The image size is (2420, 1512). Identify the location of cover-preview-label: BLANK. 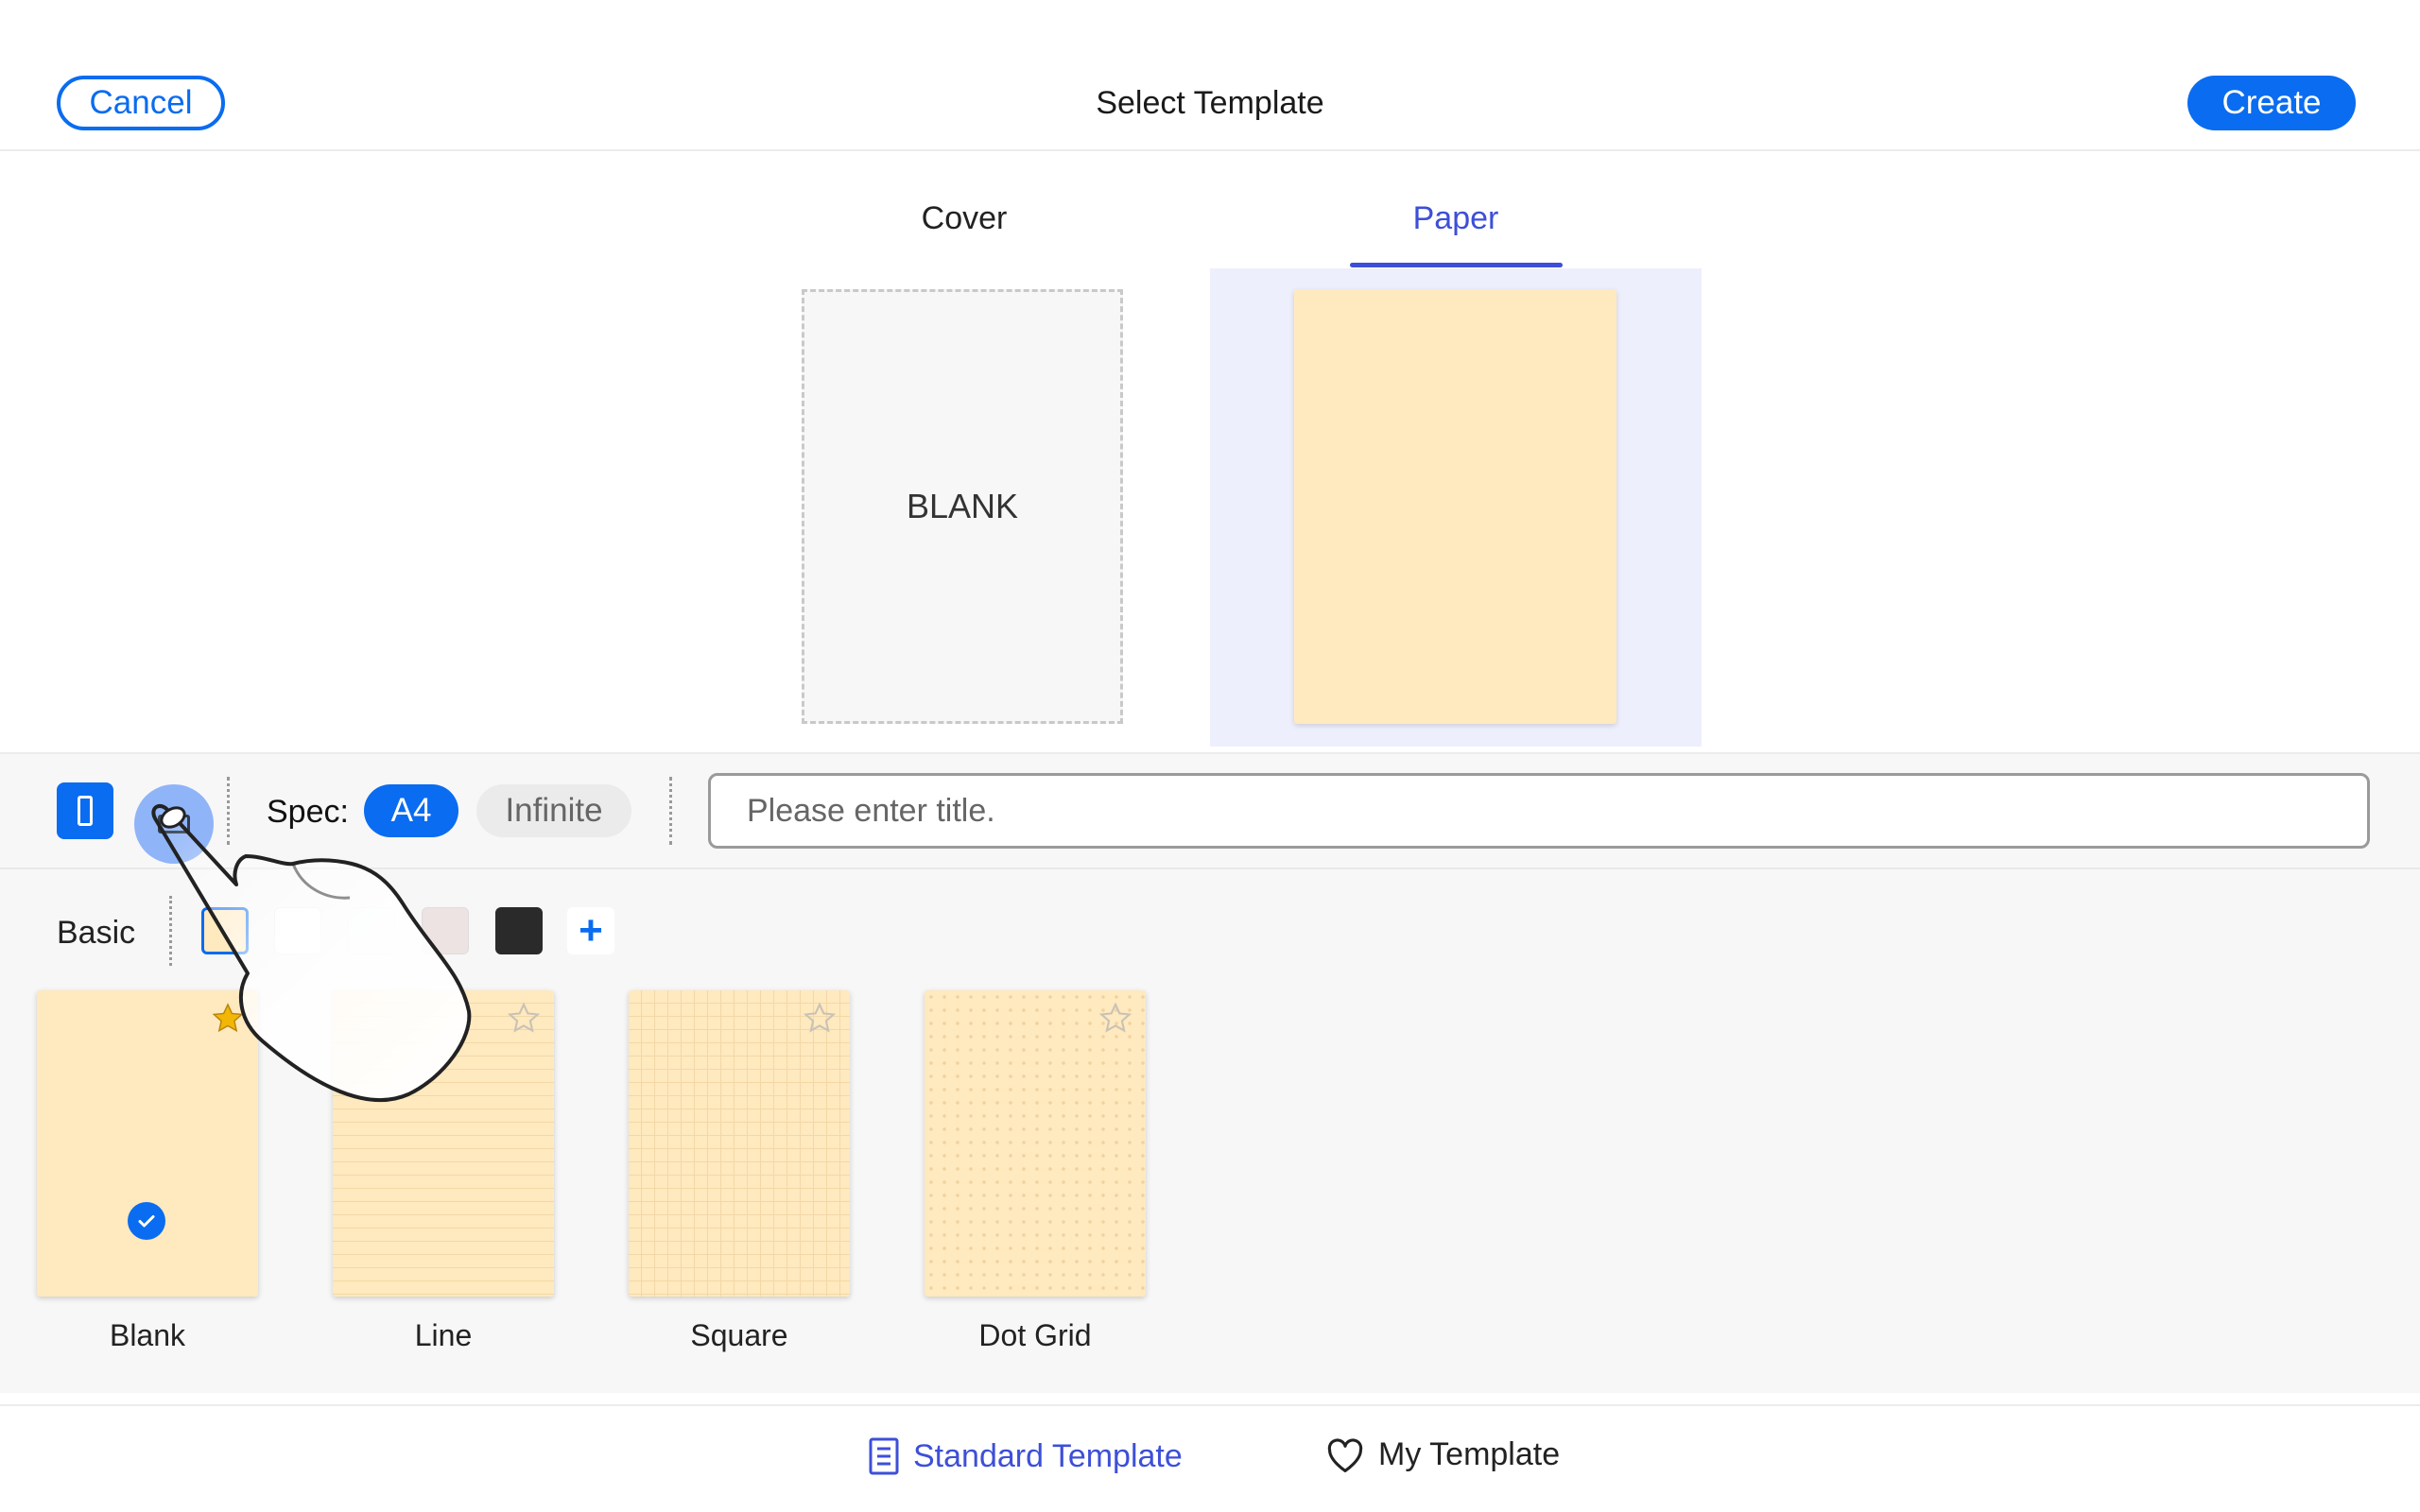
(963, 506).